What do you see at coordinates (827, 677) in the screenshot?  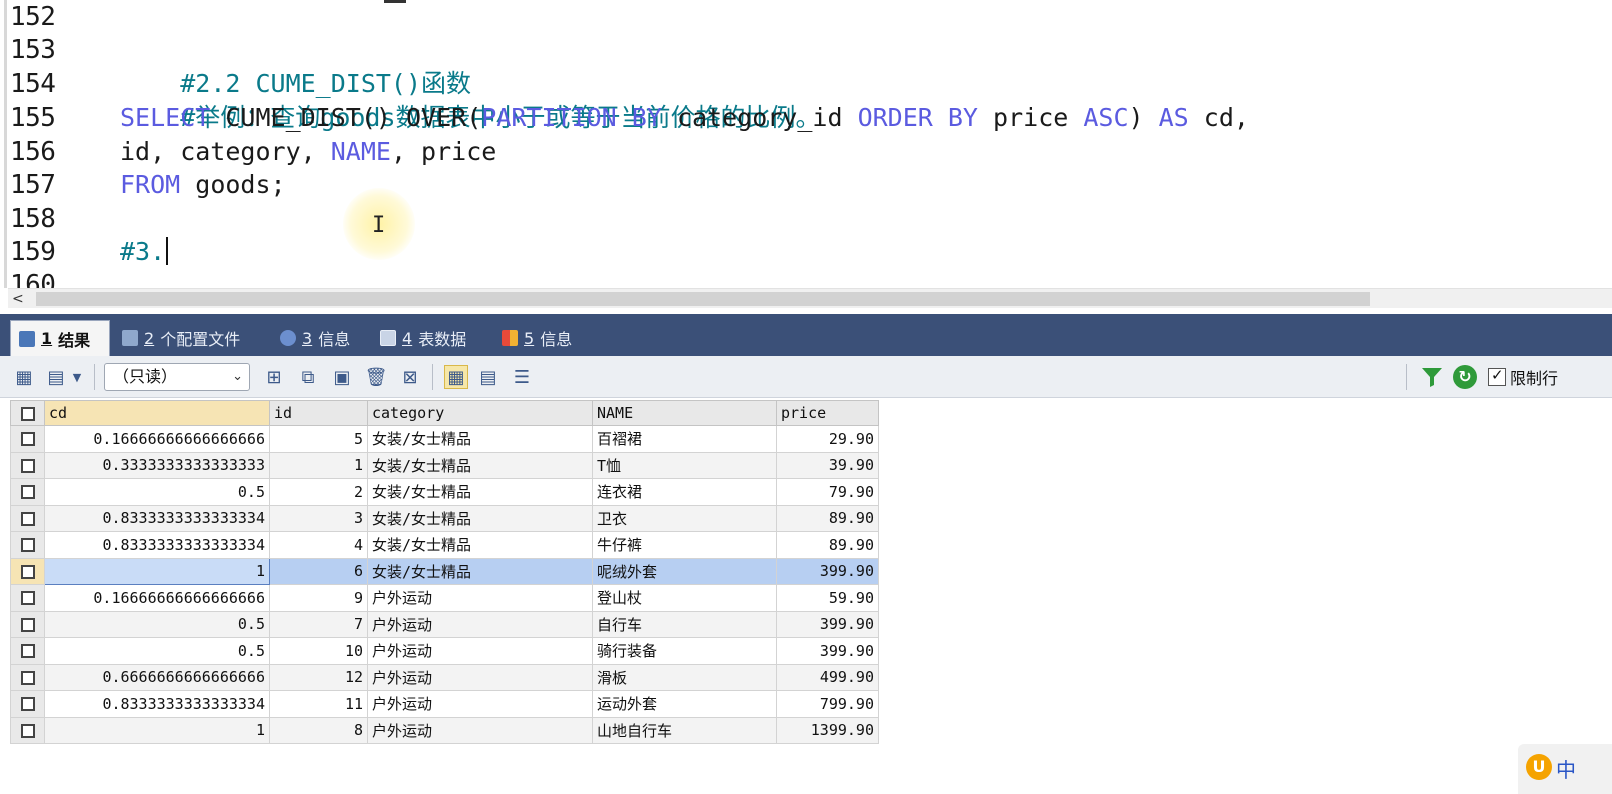 I see `cell-price: 499.90` at bounding box center [827, 677].